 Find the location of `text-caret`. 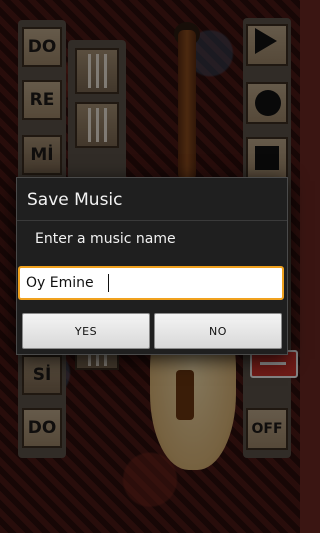

text-caret is located at coordinates (108, 283).